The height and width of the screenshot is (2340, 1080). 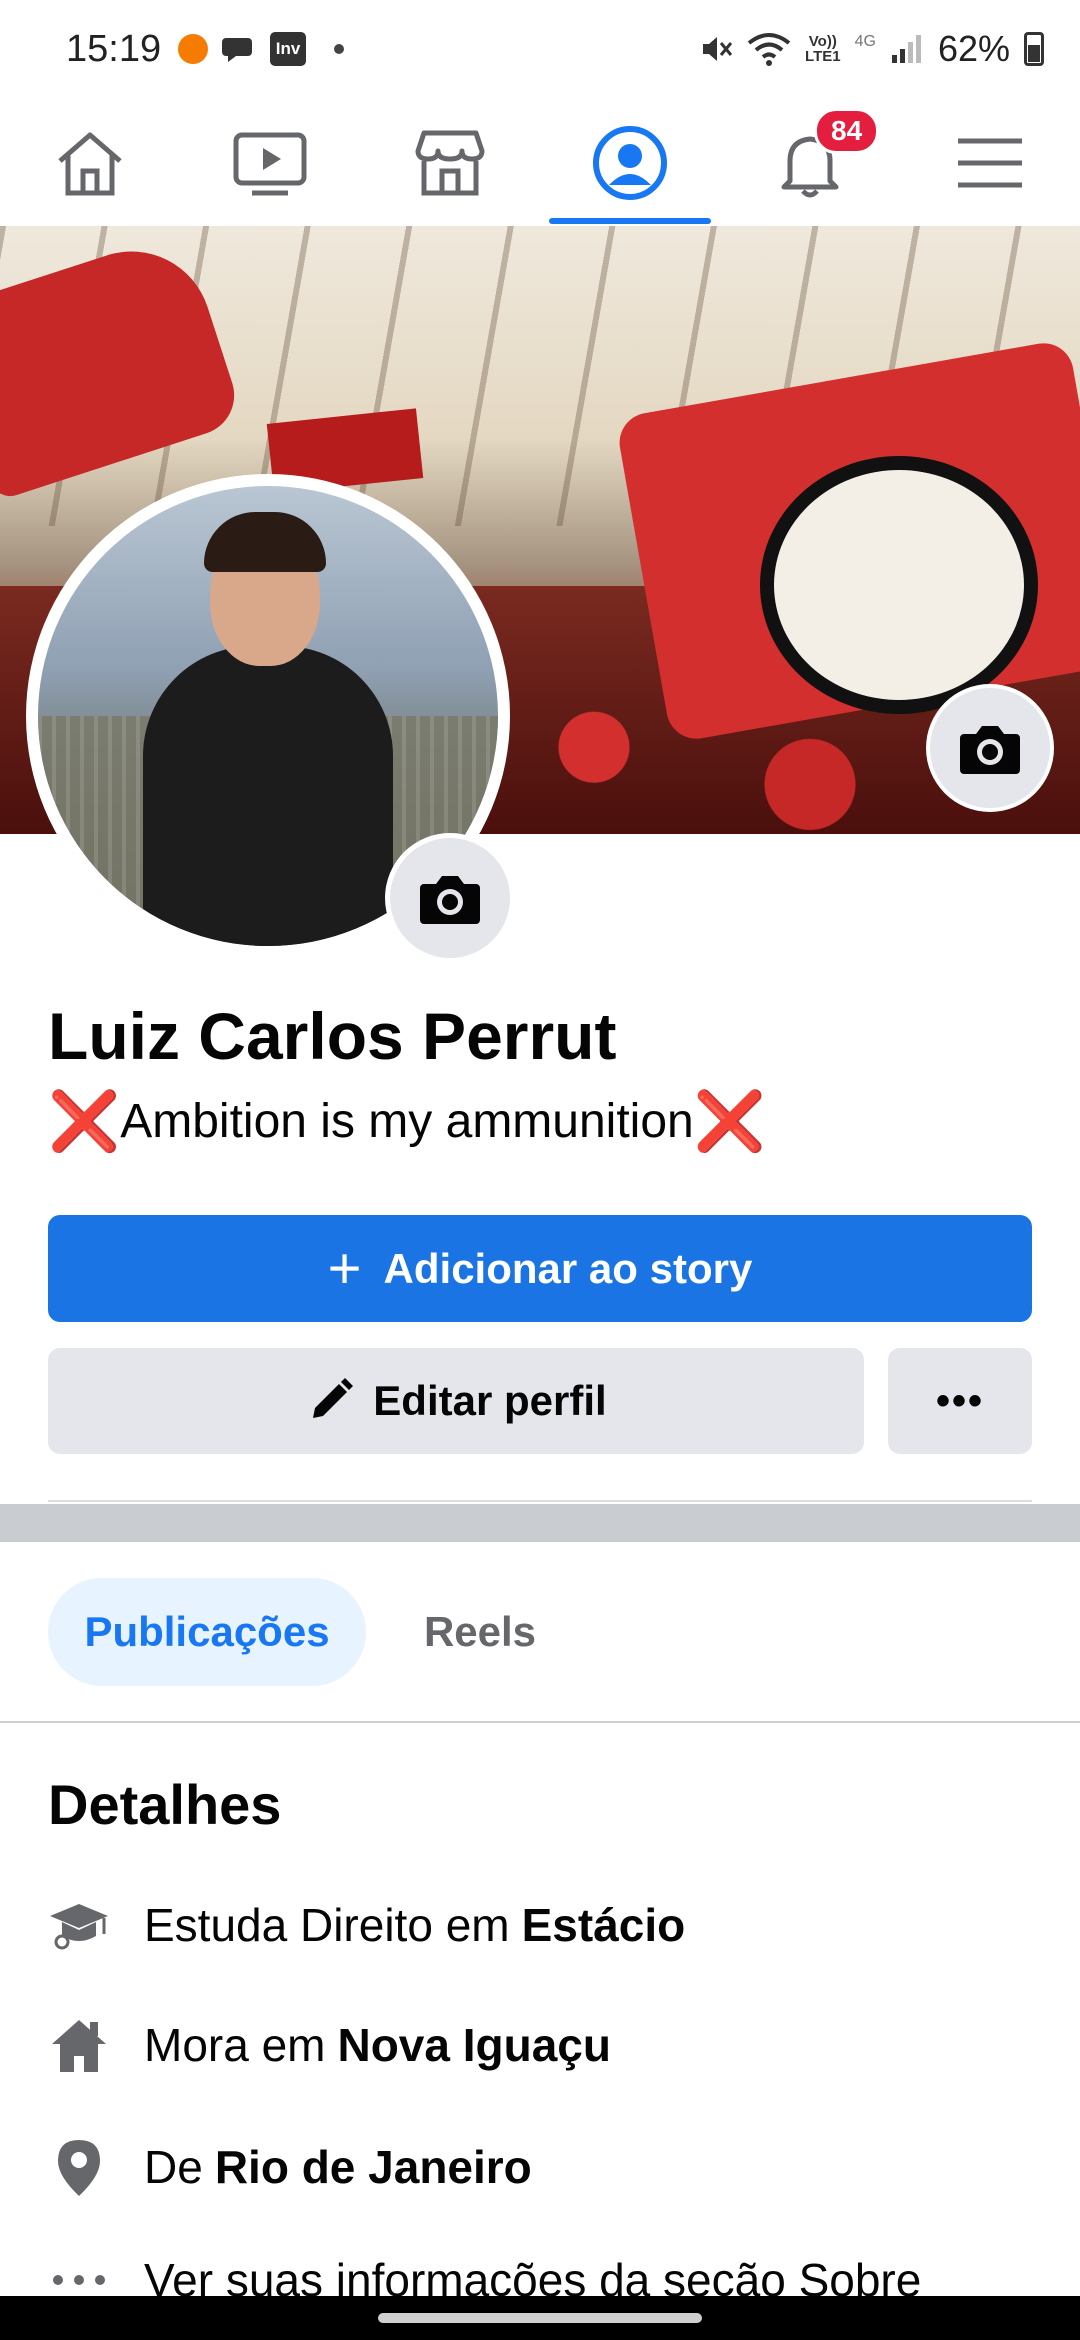 What do you see at coordinates (540, 2318) in the screenshot?
I see `home-gesture-handle` at bounding box center [540, 2318].